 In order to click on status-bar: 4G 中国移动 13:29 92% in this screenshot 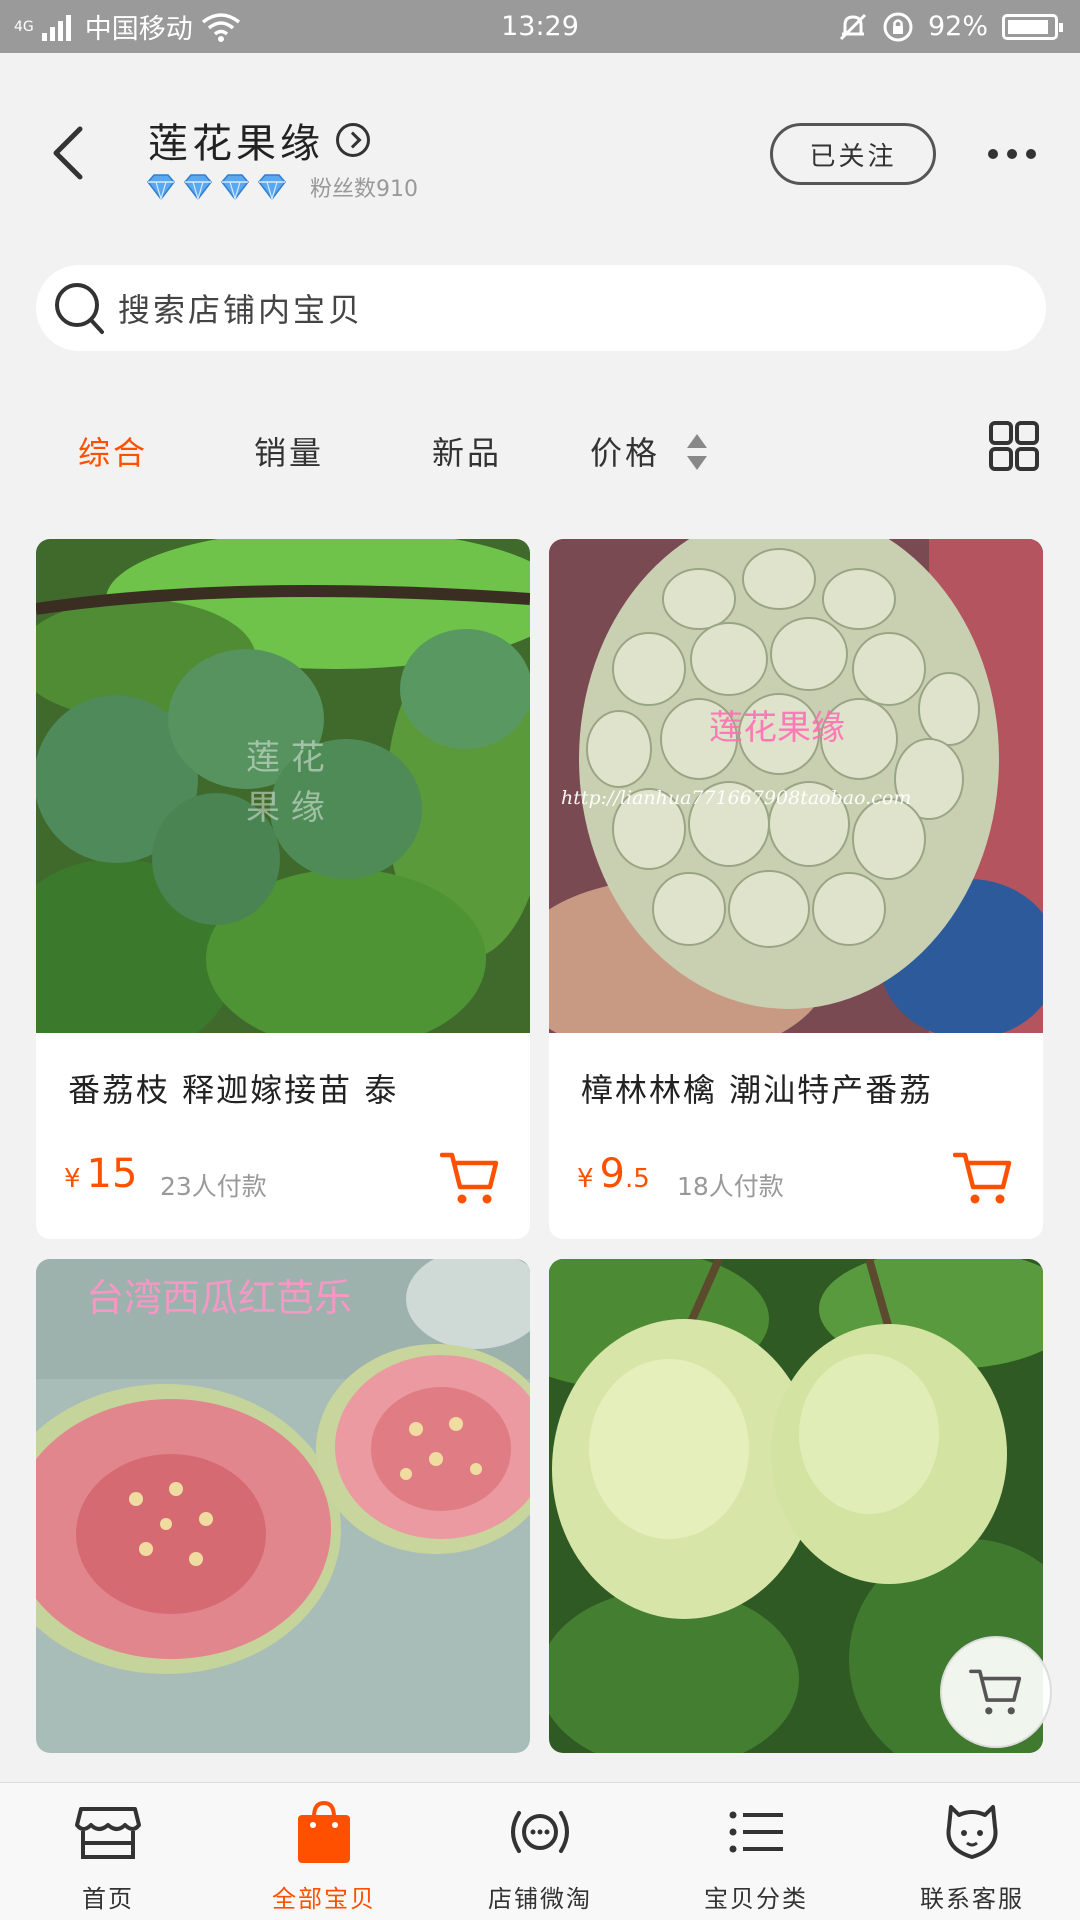, I will do `click(540, 26)`.